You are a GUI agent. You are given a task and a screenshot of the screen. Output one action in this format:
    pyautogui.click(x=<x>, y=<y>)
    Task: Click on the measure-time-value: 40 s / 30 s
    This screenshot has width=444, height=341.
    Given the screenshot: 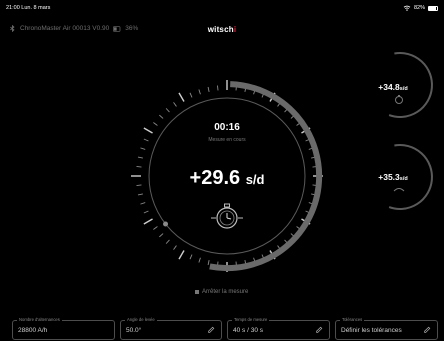 What is the action you would take?
    pyautogui.click(x=248, y=330)
    